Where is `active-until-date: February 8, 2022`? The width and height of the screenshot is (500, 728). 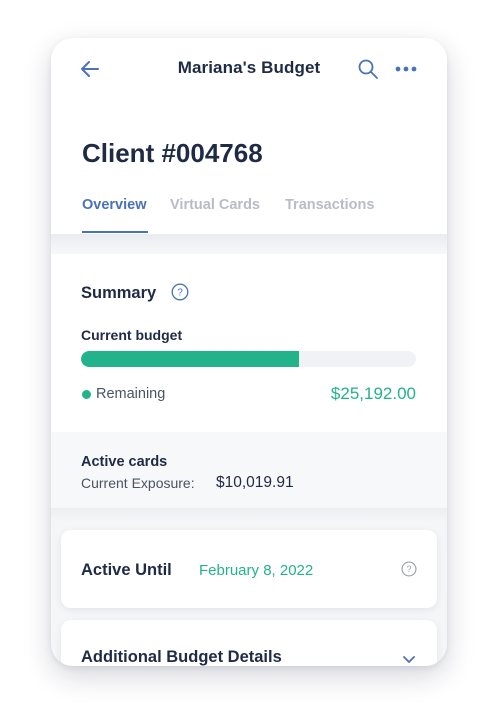
active-until-date: February 8, 2022 is located at coordinates (256, 570).